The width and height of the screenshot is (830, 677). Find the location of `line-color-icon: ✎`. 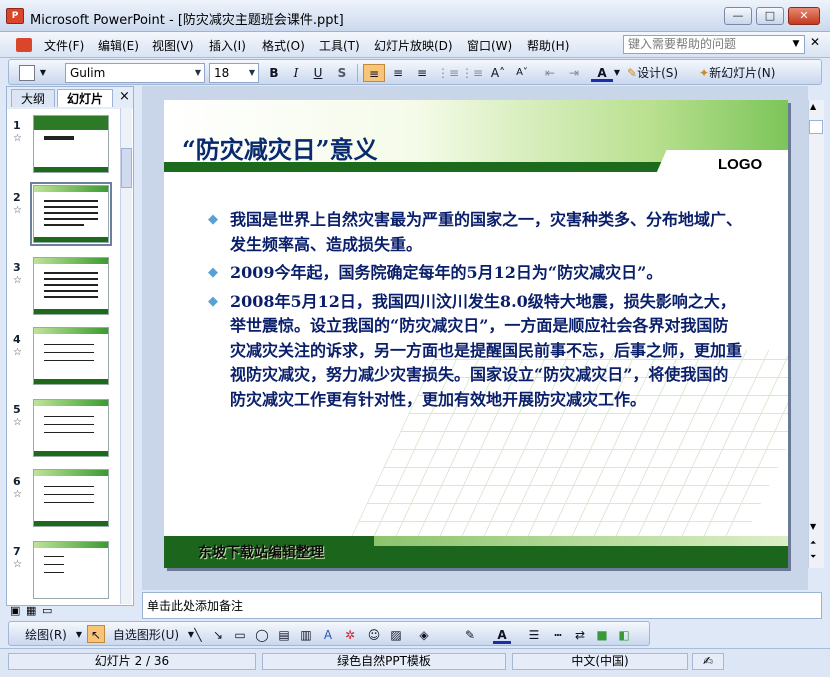

line-color-icon: ✎ is located at coordinates (470, 635).